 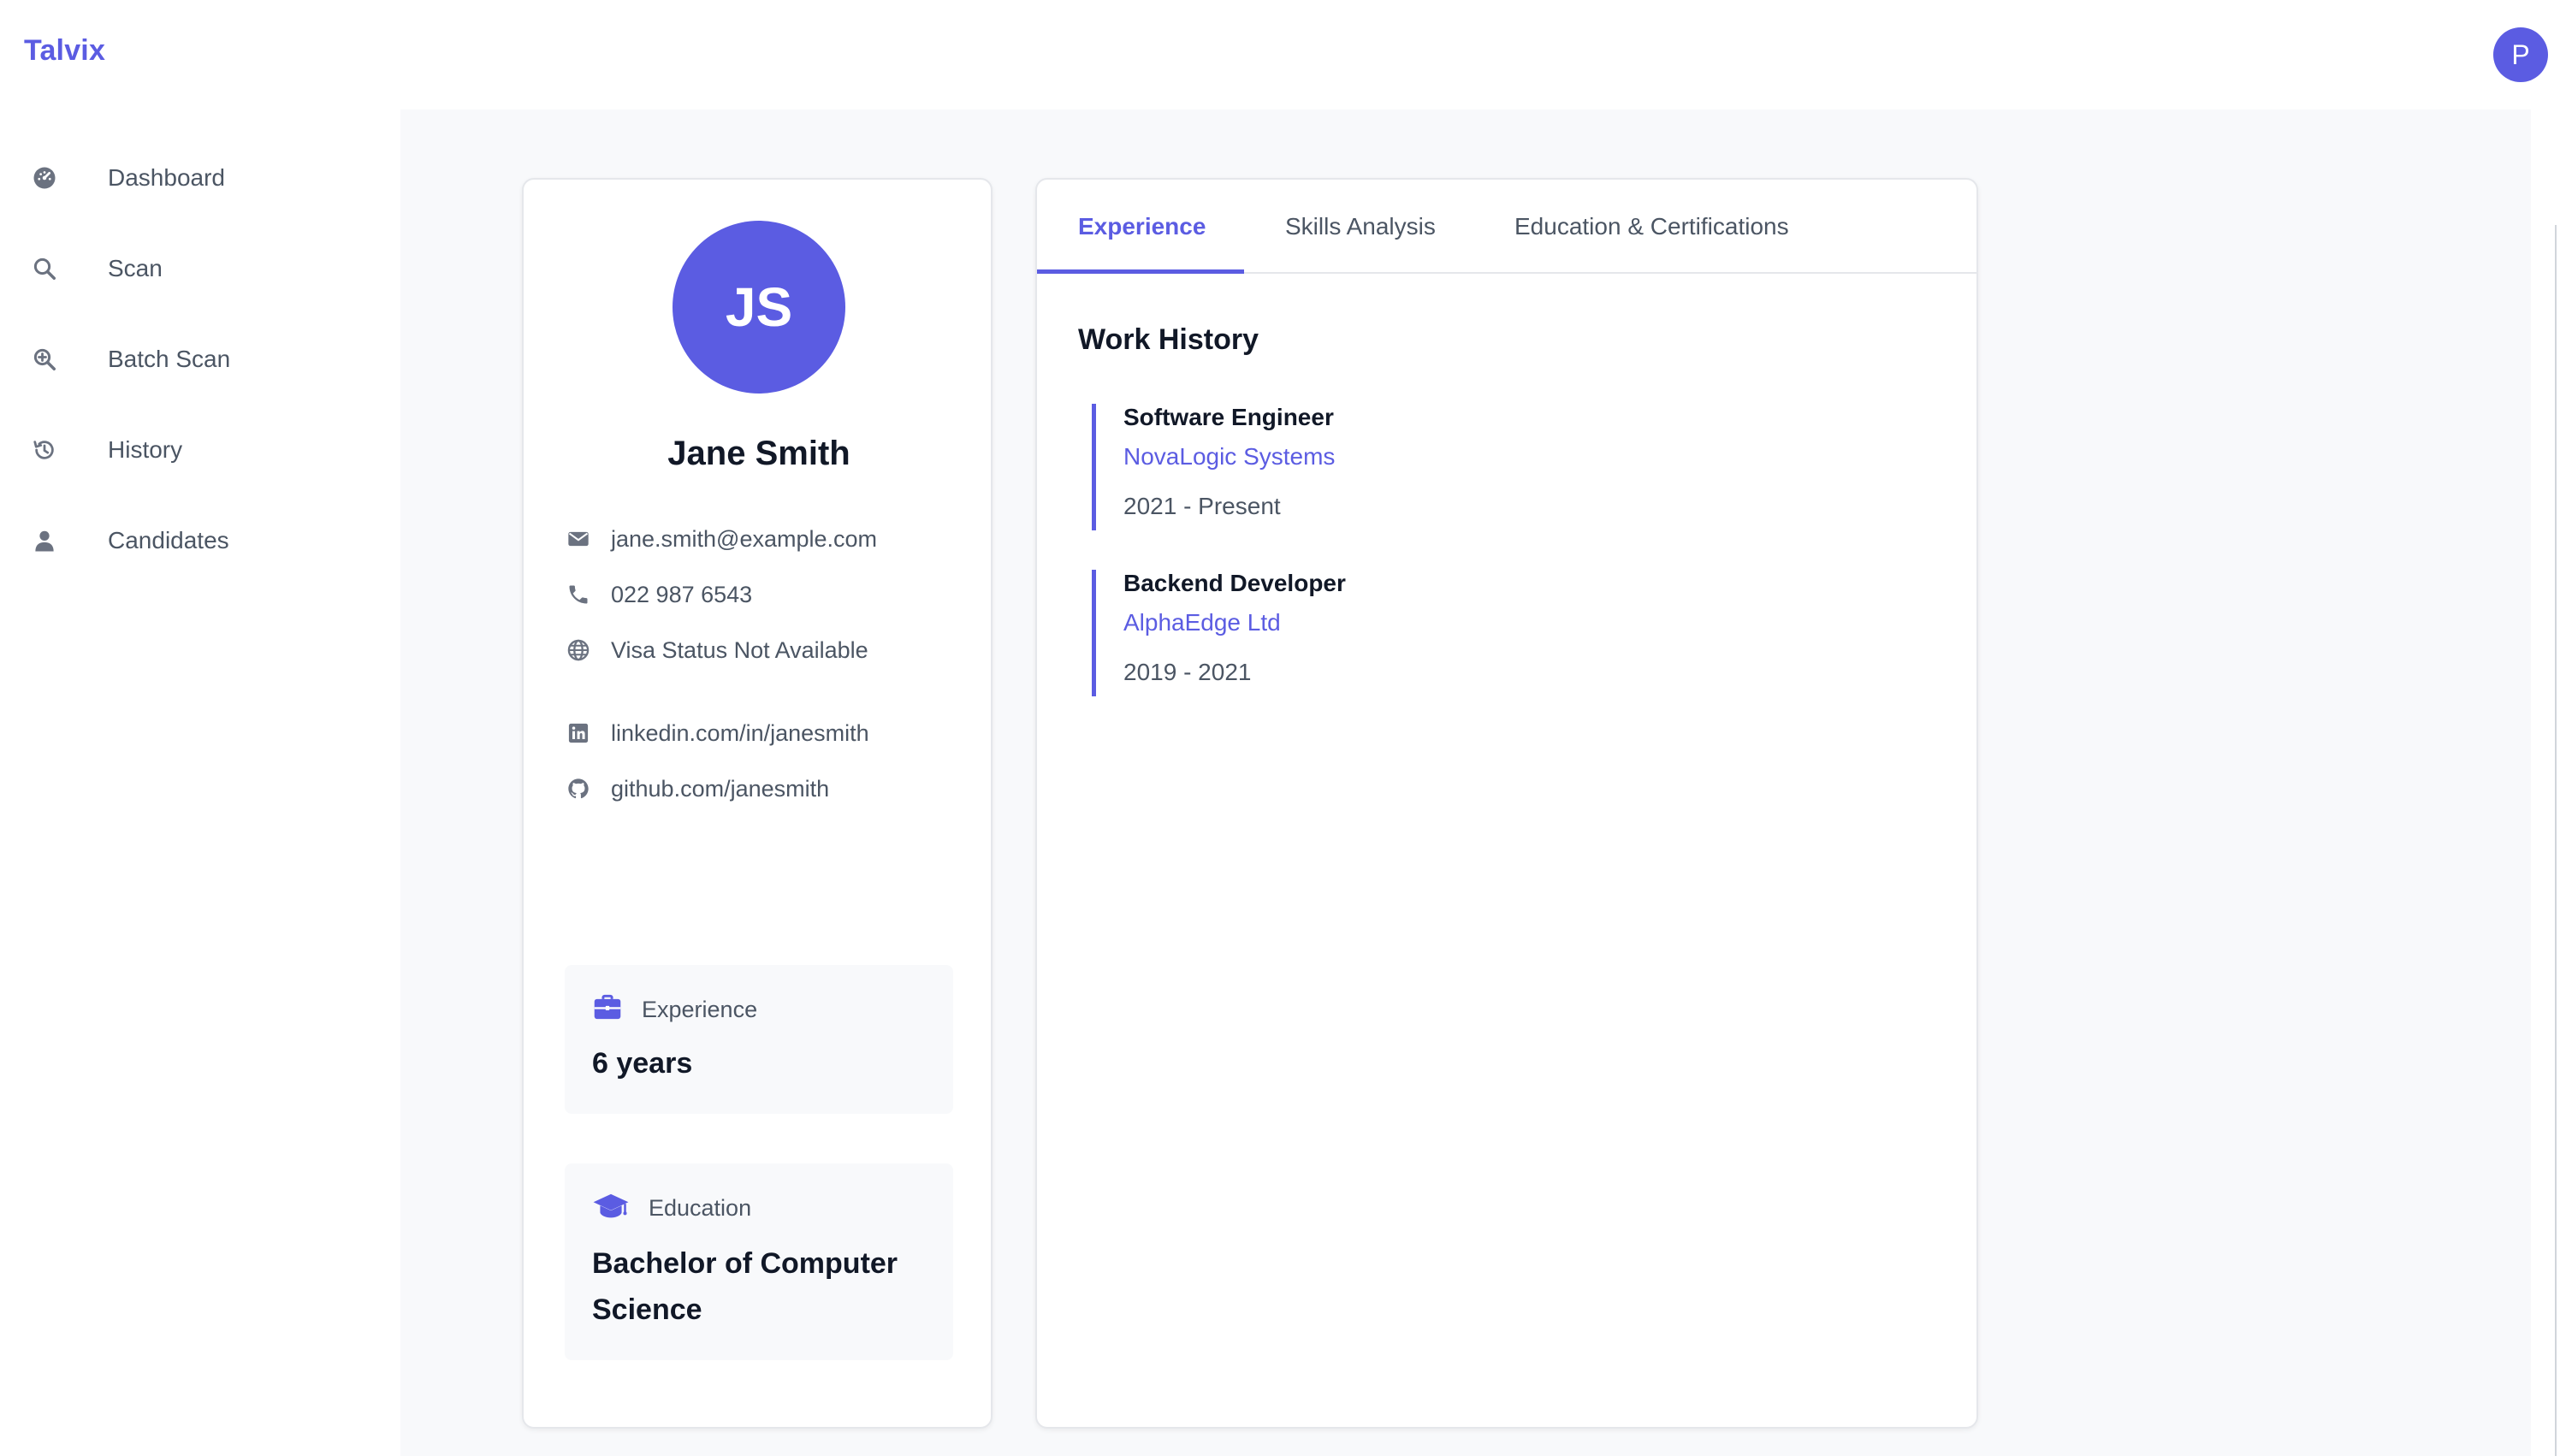 What do you see at coordinates (1140, 271) in the screenshot?
I see `active-tab-indicator` at bounding box center [1140, 271].